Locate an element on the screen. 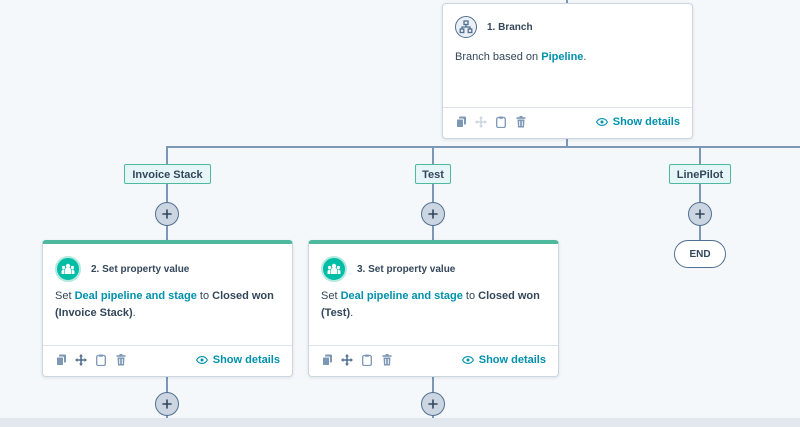 The width and height of the screenshot is (800, 427). branch-description: Branch based on Pipeline. is located at coordinates (520, 57).